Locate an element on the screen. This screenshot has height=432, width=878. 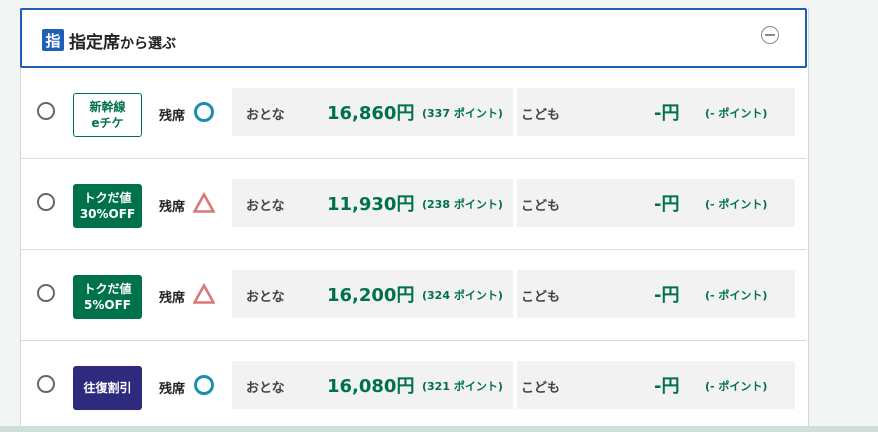
badge-line2: eチケ is located at coordinates (107, 123).